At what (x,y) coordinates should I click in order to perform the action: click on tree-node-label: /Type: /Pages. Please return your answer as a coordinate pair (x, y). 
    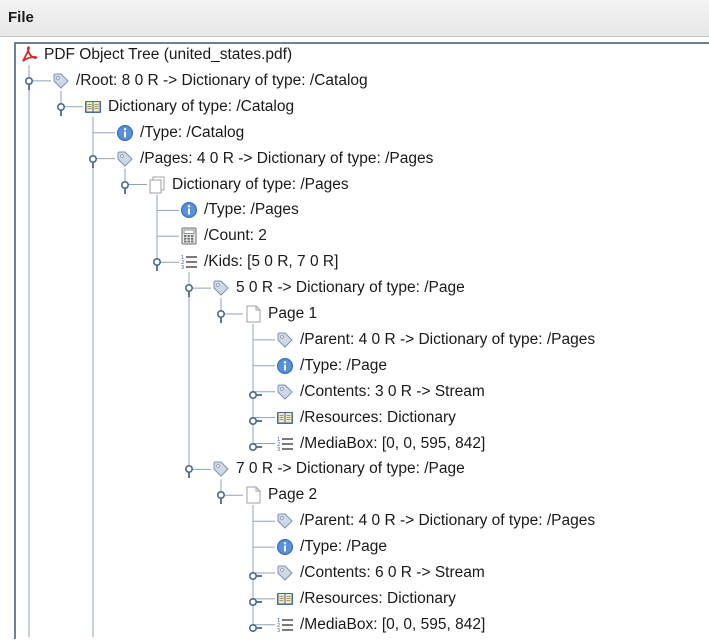
    Looking at the image, I should click on (251, 210).